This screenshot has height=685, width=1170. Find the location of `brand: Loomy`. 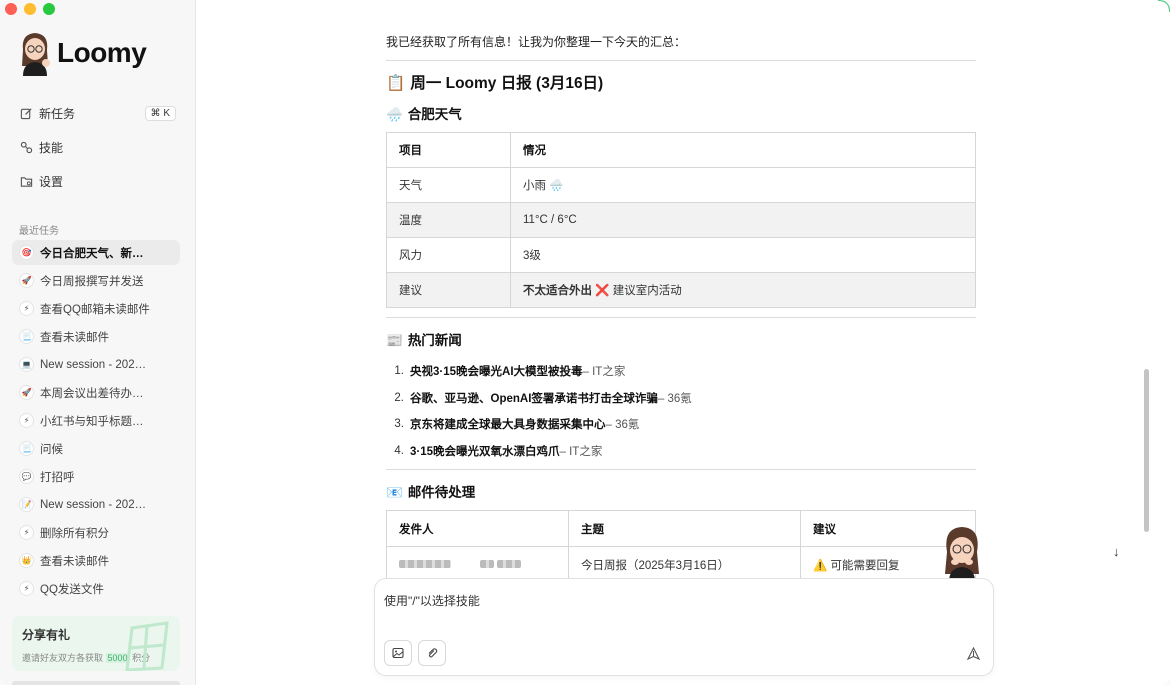

brand: Loomy is located at coordinates (82, 53).